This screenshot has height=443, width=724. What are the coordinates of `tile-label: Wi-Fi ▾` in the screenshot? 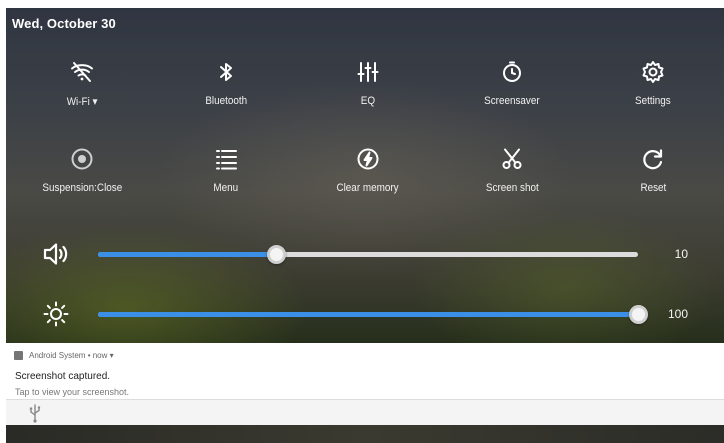 It's located at (82, 102).